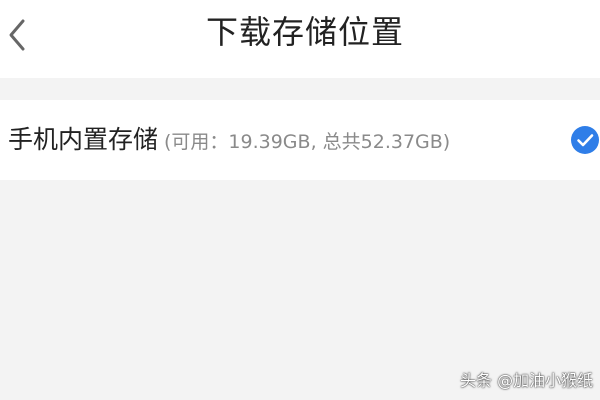 This screenshot has height=400, width=600. I want to click on page-title: 下载存储位置, so click(304, 32).